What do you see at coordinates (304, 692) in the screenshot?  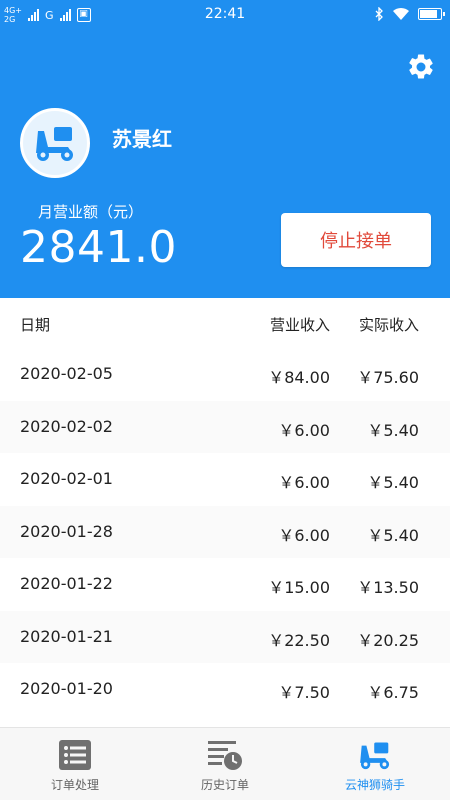 I see `row-revenue: ￥7.50` at bounding box center [304, 692].